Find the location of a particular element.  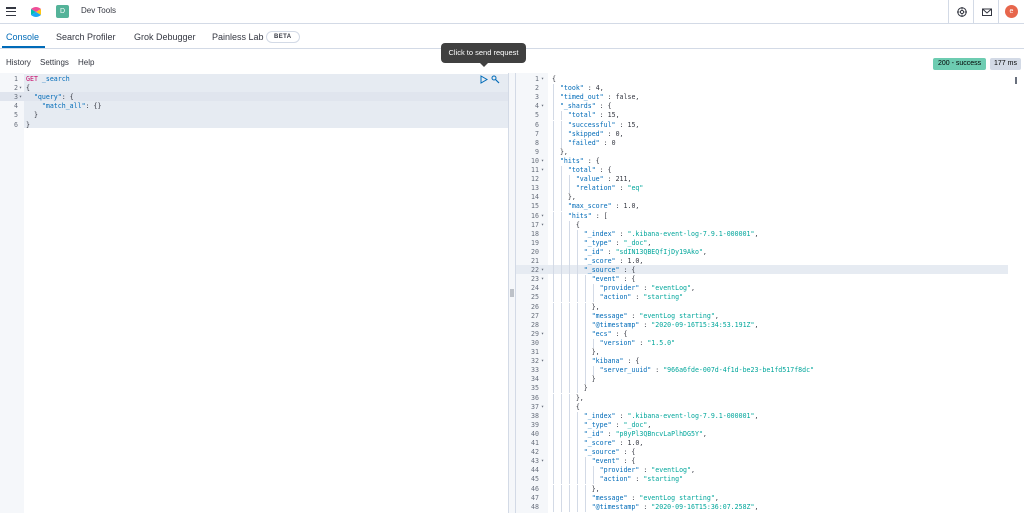

response-time-badge: 177 ms is located at coordinates (1005, 64).